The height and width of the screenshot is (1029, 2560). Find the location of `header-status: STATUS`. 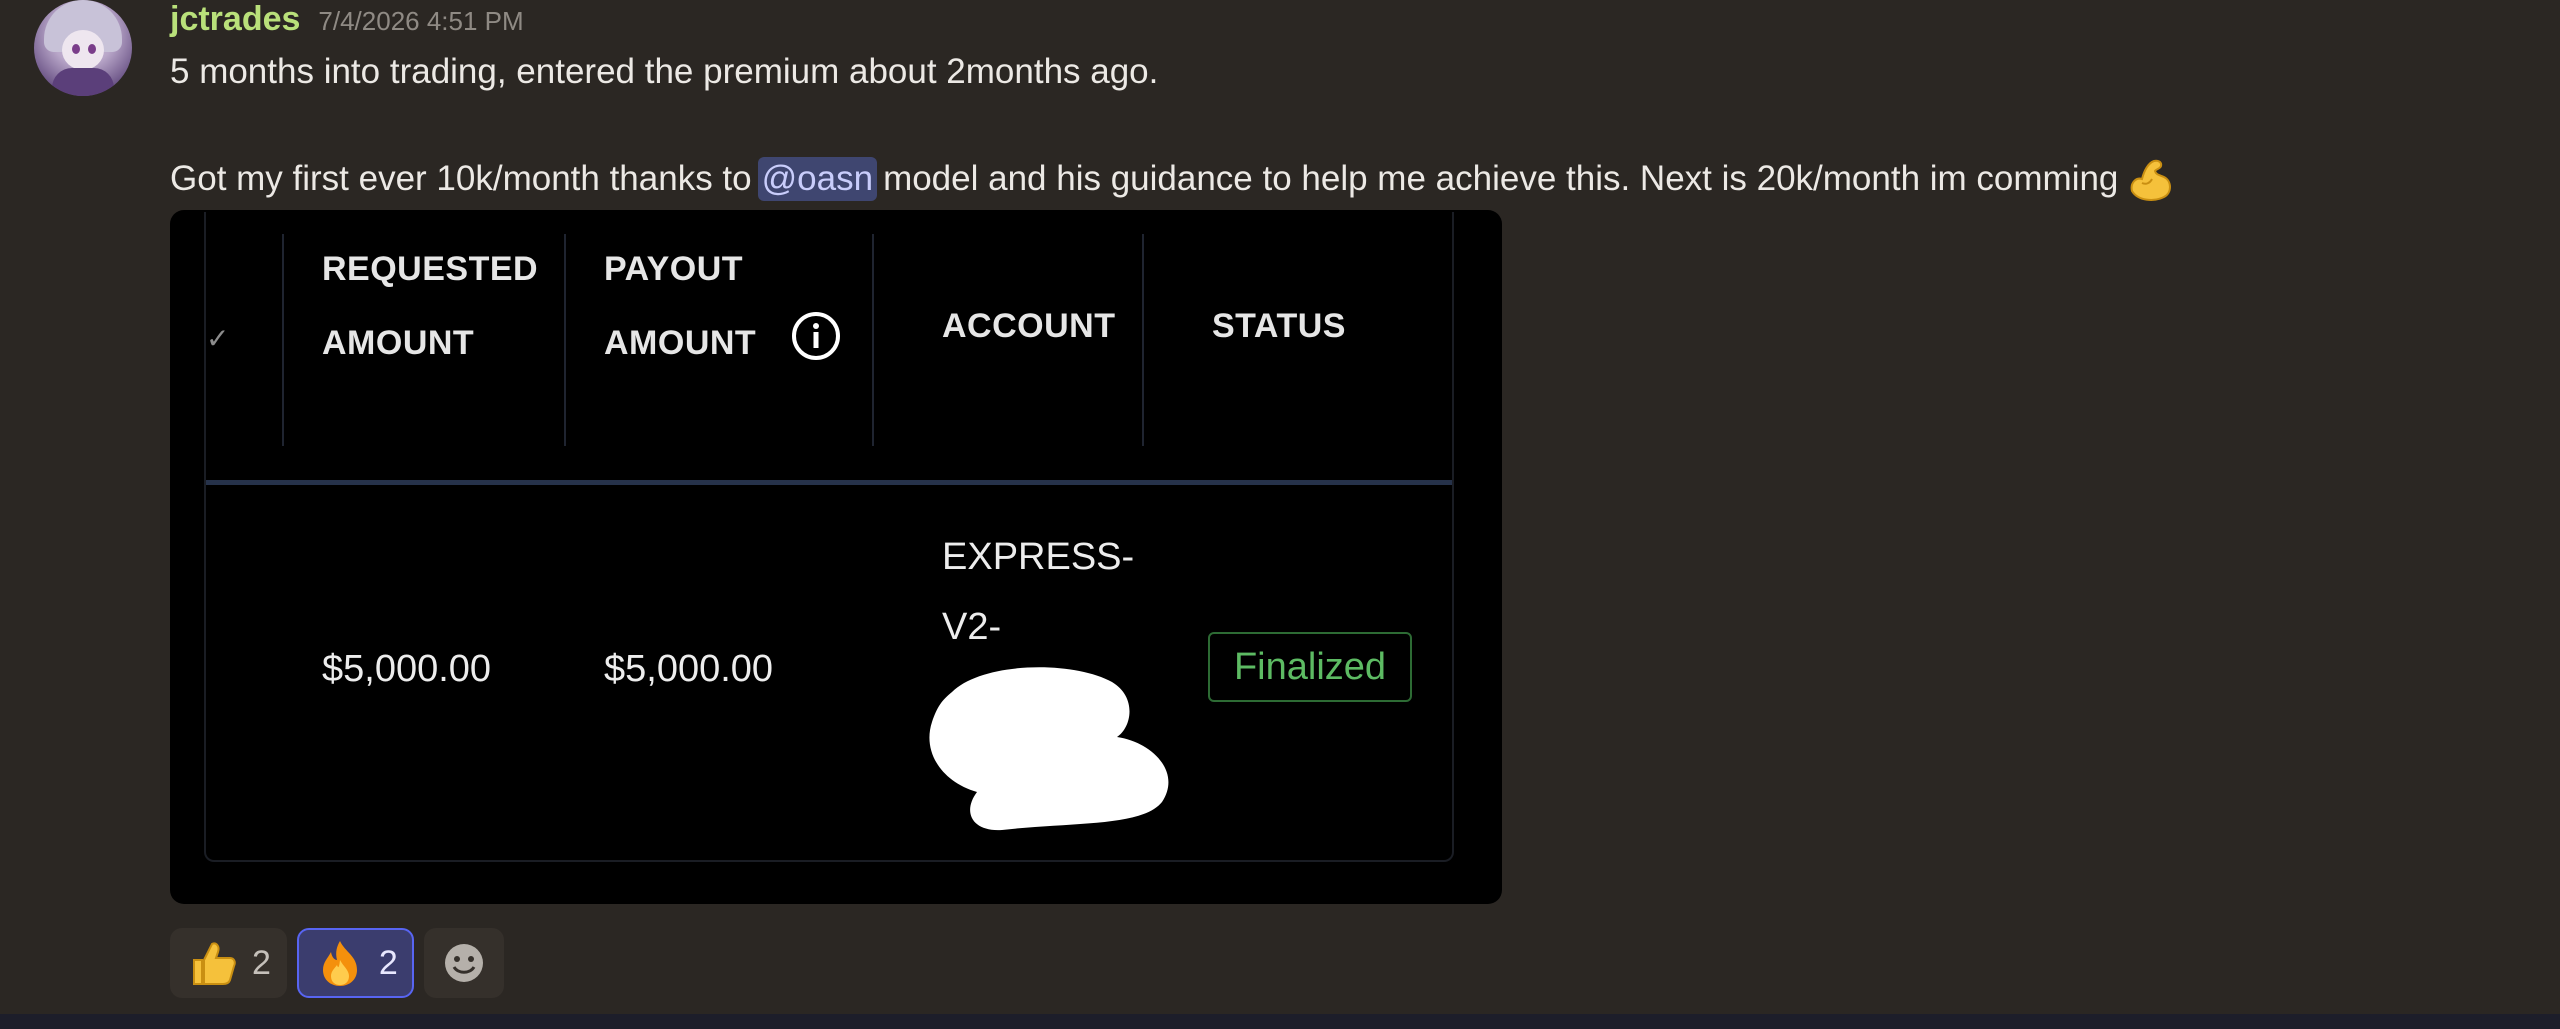

header-status: STATUS is located at coordinates (1279, 326).